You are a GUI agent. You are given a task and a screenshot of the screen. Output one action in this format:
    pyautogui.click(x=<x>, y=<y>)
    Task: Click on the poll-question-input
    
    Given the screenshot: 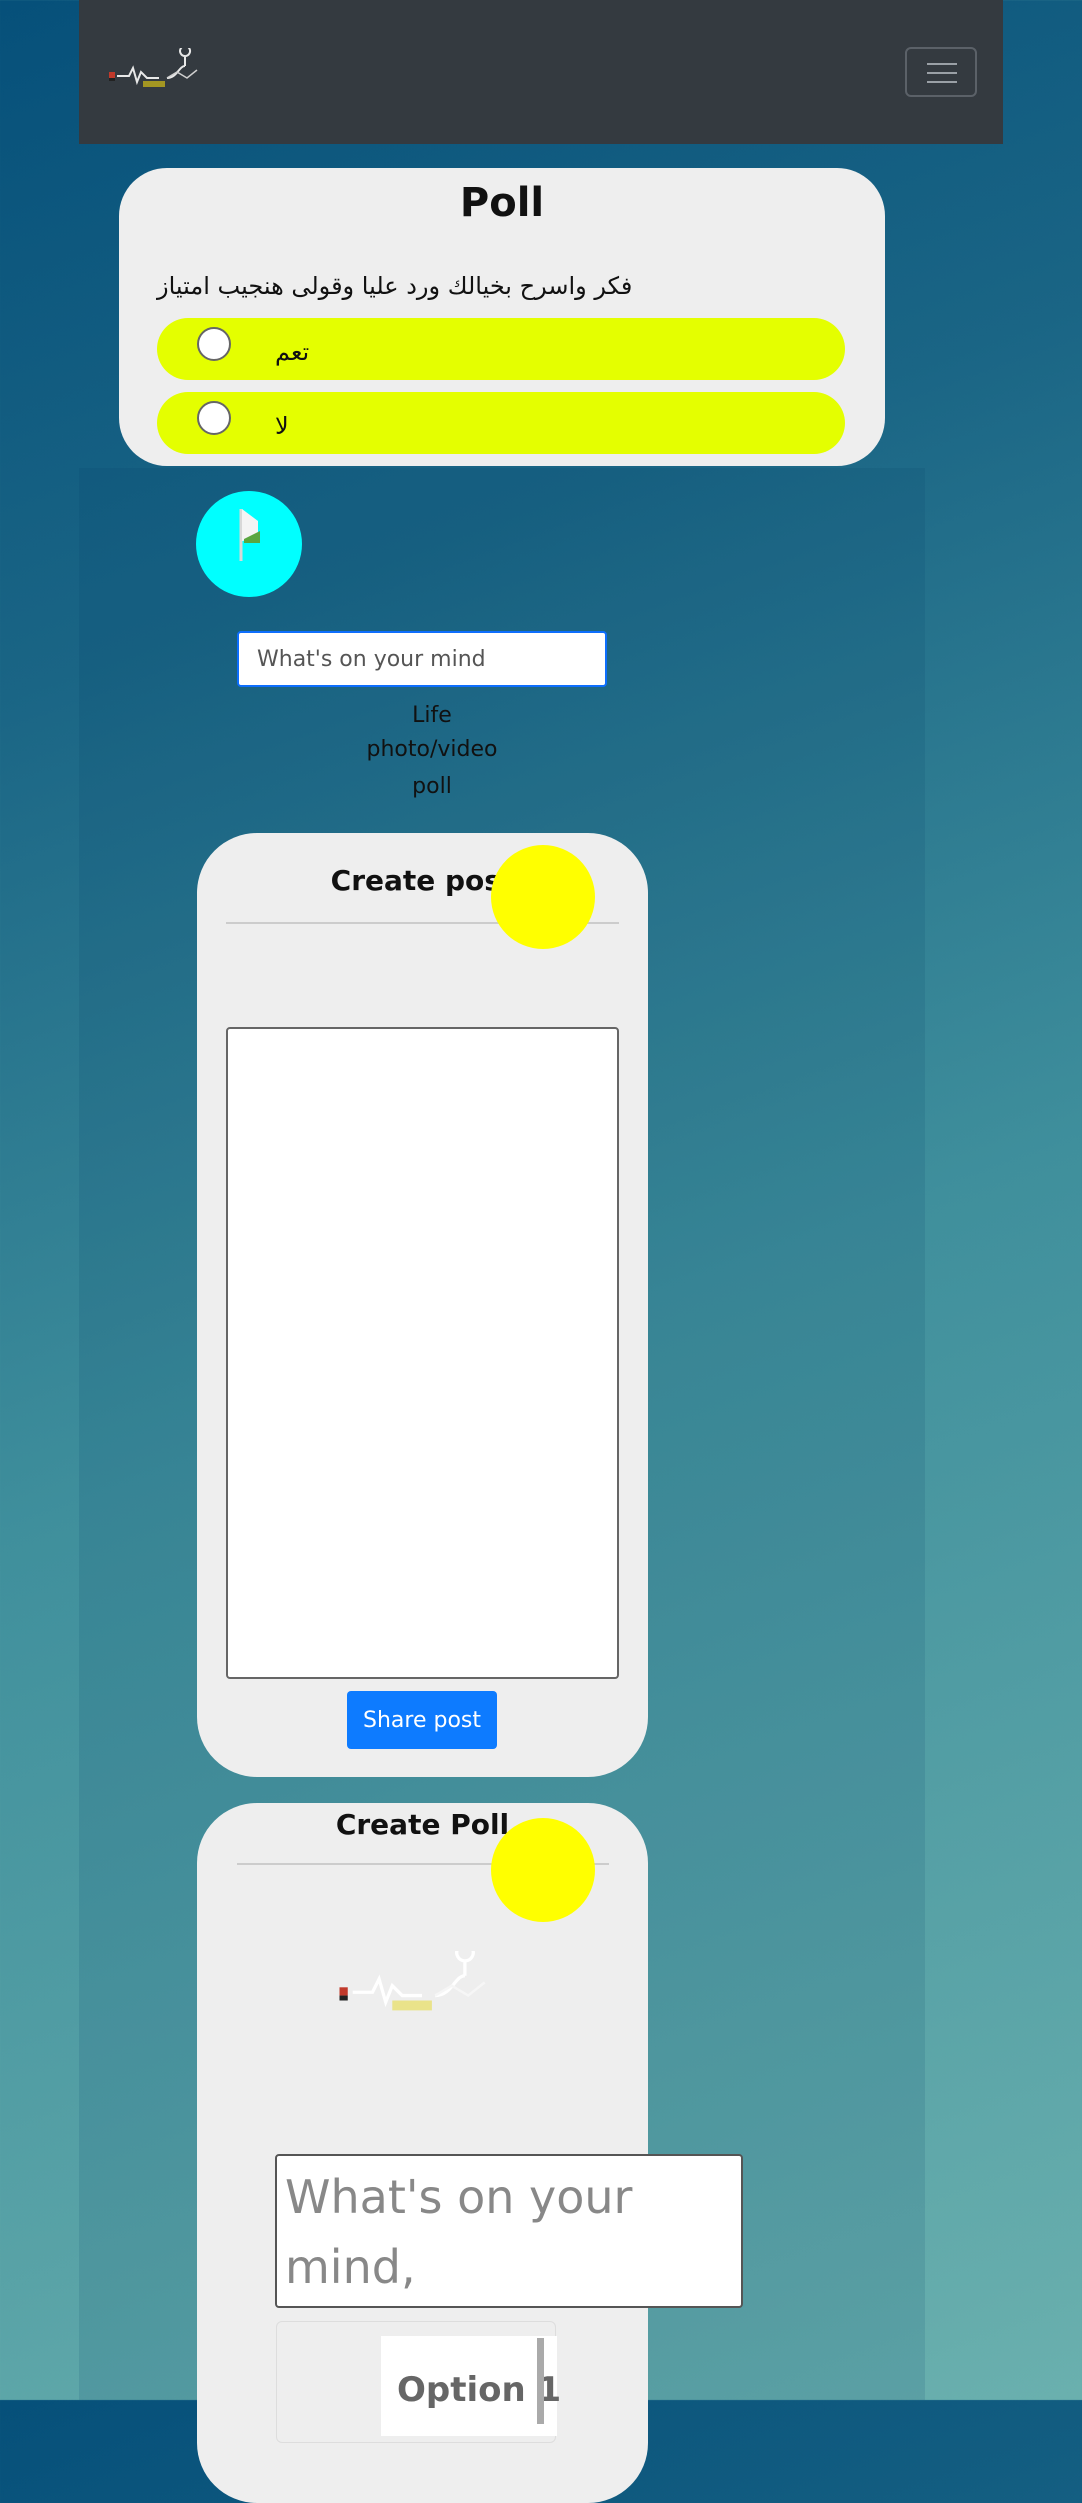 What is the action you would take?
    pyautogui.click(x=509, y=2231)
    